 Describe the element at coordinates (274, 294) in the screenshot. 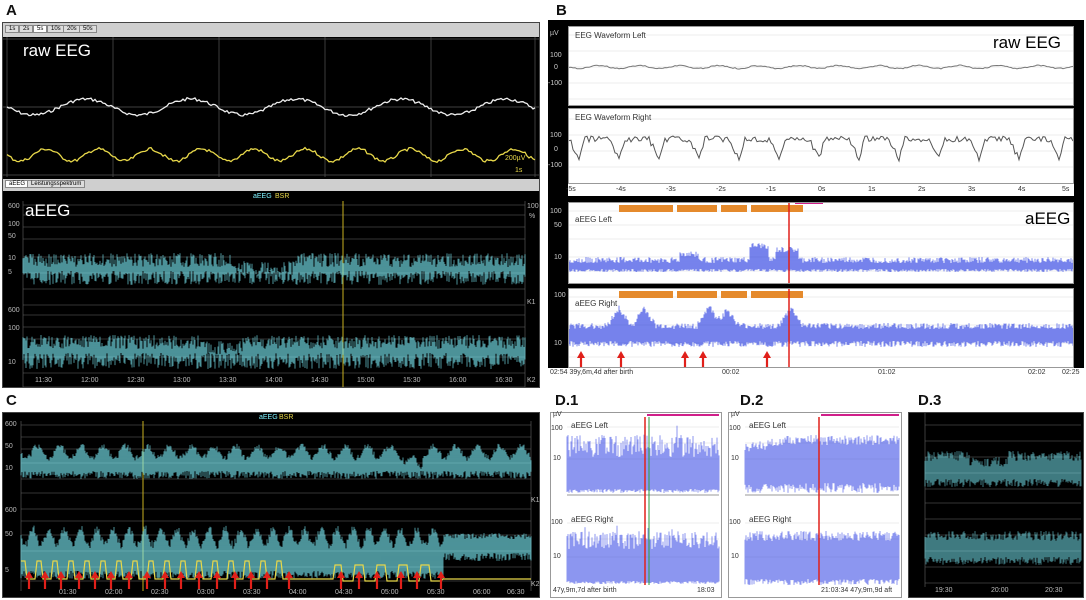

I see `aeeg-plot-a` at that location.